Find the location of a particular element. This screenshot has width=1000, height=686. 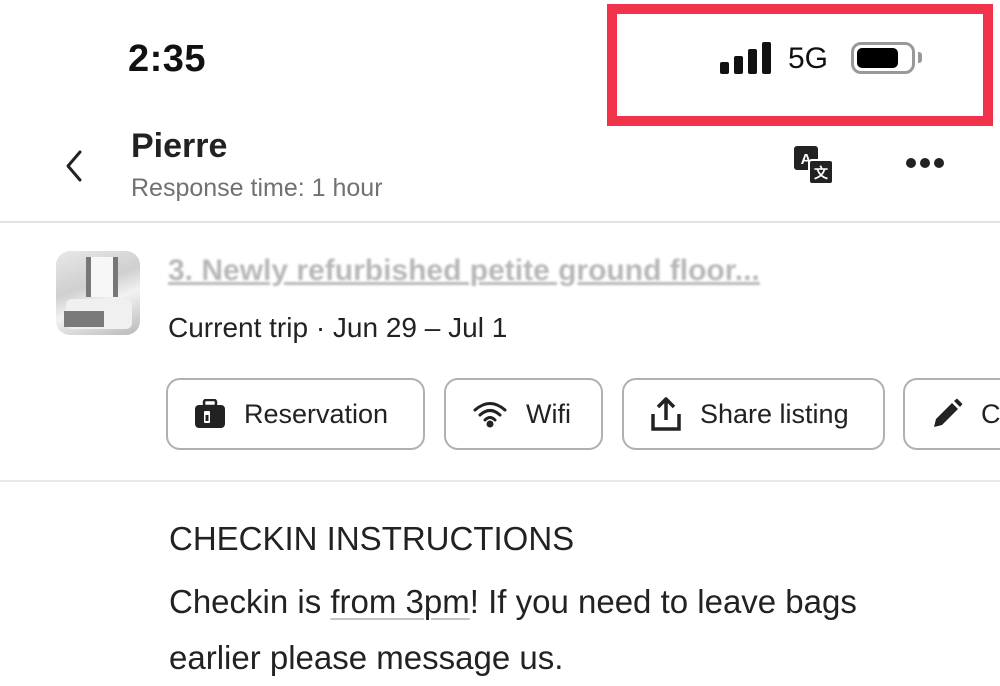

back-button is located at coordinates (75, 166).